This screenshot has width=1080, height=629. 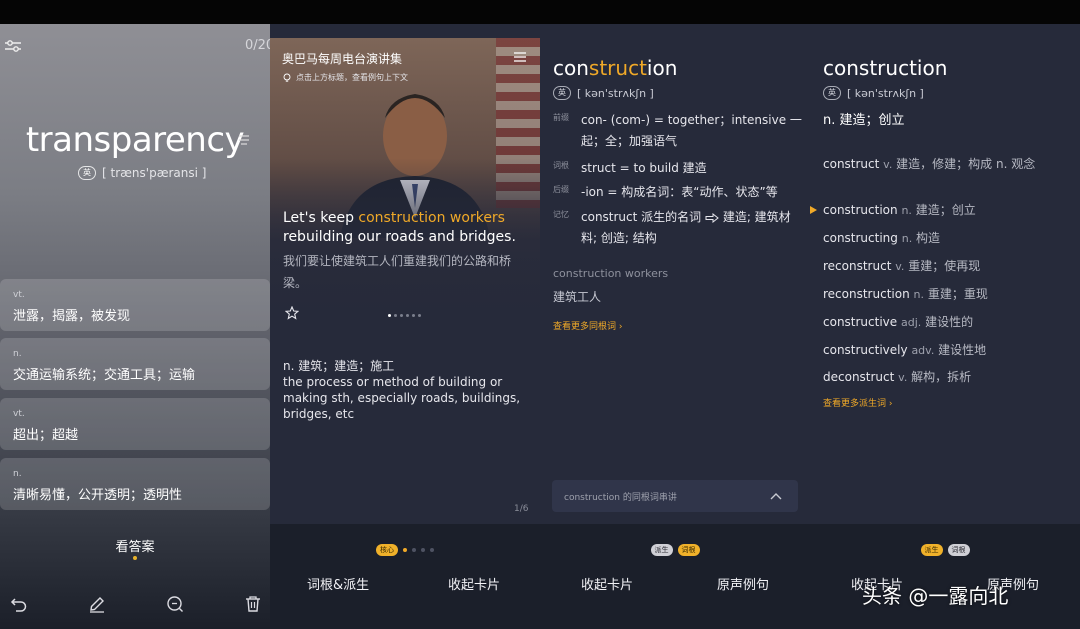 I want to click on derivative-meaning: 建设性的, so click(x=949, y=322).